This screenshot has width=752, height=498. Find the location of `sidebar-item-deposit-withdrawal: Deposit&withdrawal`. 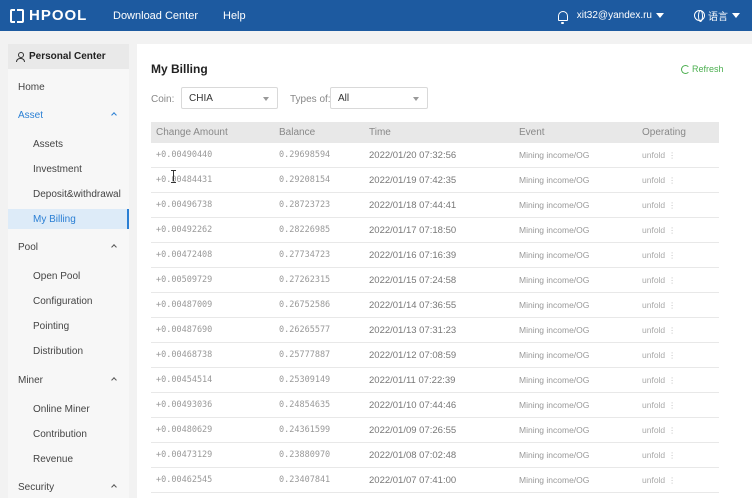

sidebar-item-deposit-withdrawal: Deposit&withdrawal is located at coordinates (68, 194).